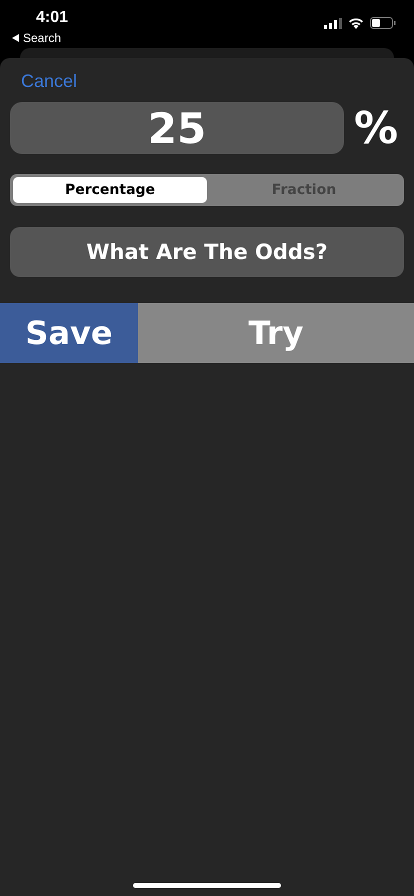 The width and height of the screenshot is (414, 896). Describe the element at coordinates (177, 128) in the screenshot. I see `percent-input-field: 25` at that location.